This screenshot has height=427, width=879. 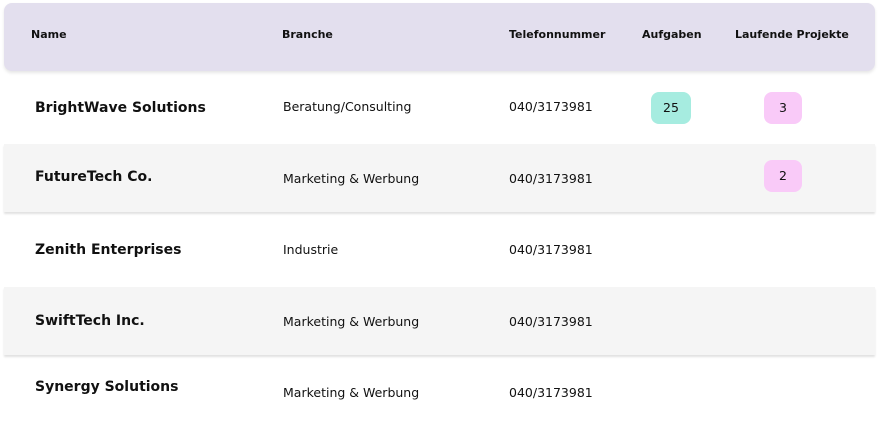 I want to click on company-name: Zenith Enterprises, so click(x=108, y=250).